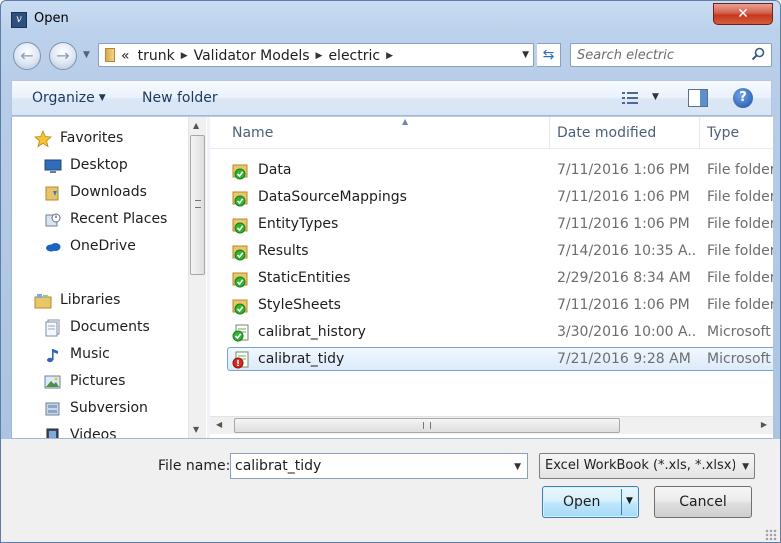  What do you see at coordinates (582, 502) in the screenshot?
I see `open-button-label: Open` at bounding box center [582, 502].